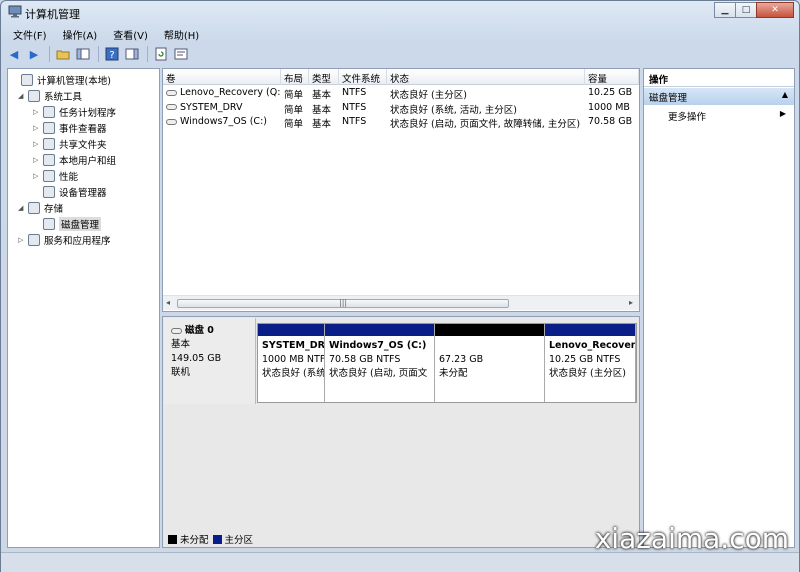 The image size is (800, 572). What do you see at coordinates (400, 12) in the screenshot?
I see `title-bar: 计算机管理 ▁ □ ✕` at bounding box center [400, 12].